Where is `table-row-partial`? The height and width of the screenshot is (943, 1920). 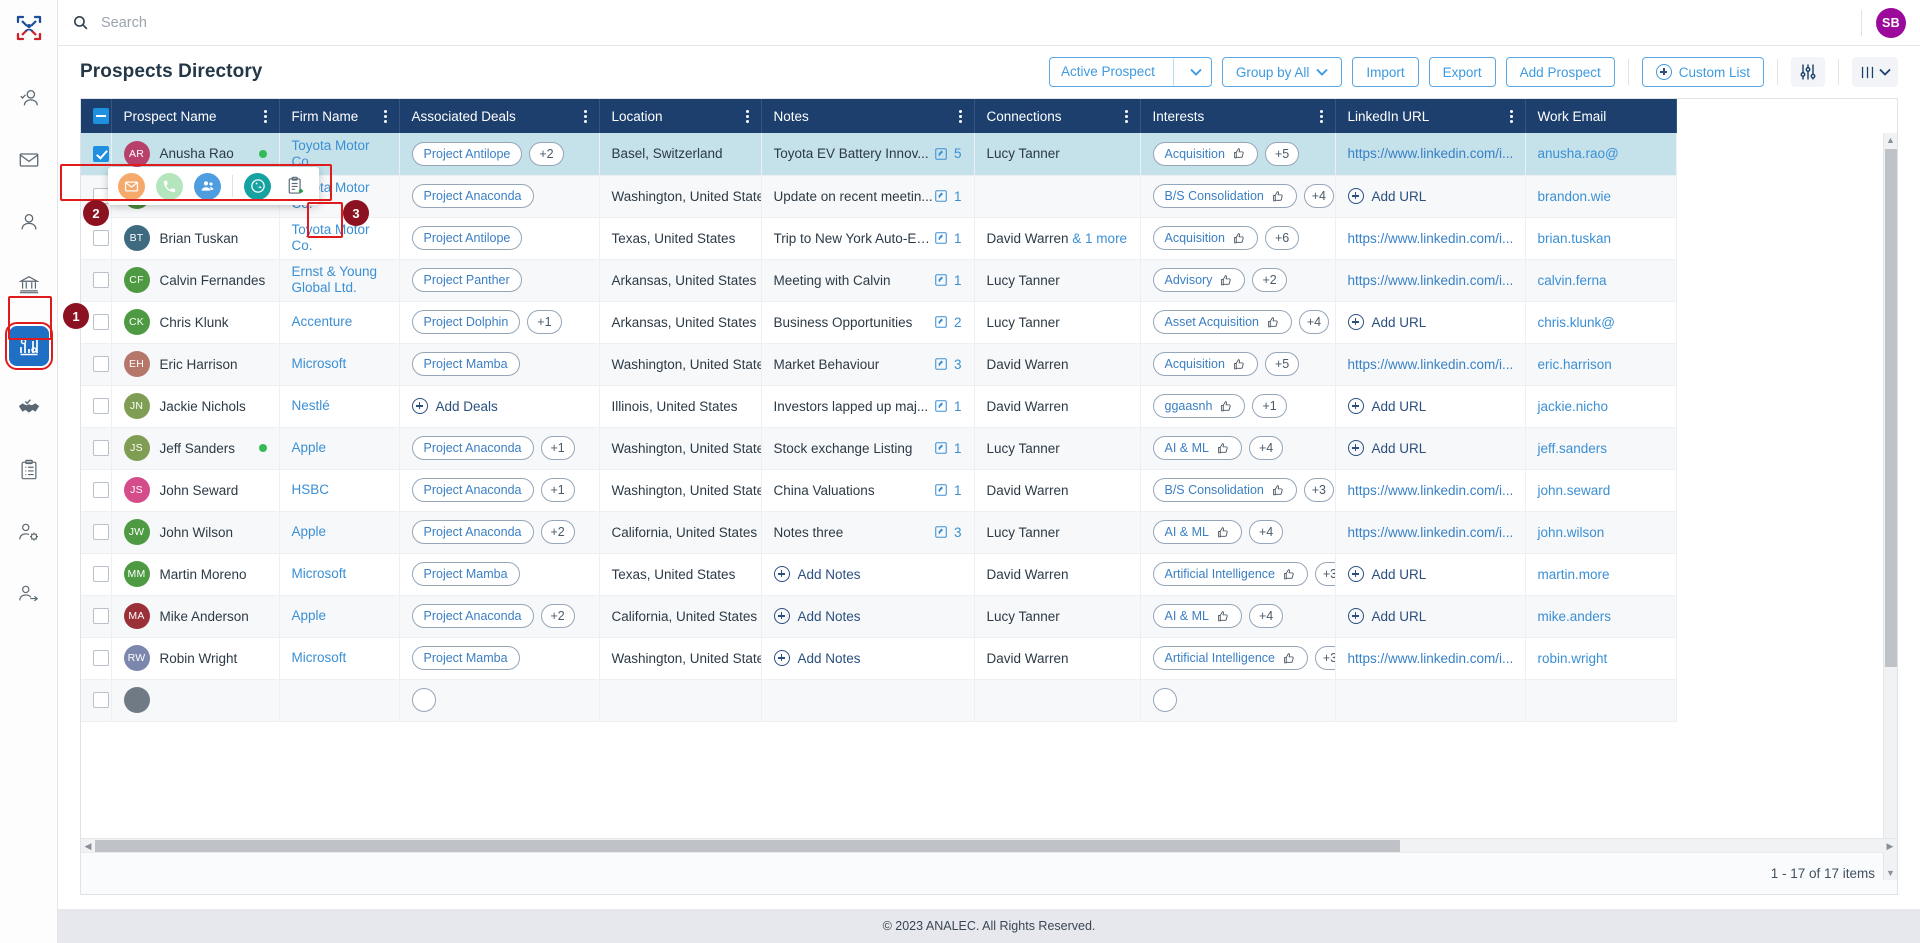
table-row-partial is located at coordinates (879, 700).